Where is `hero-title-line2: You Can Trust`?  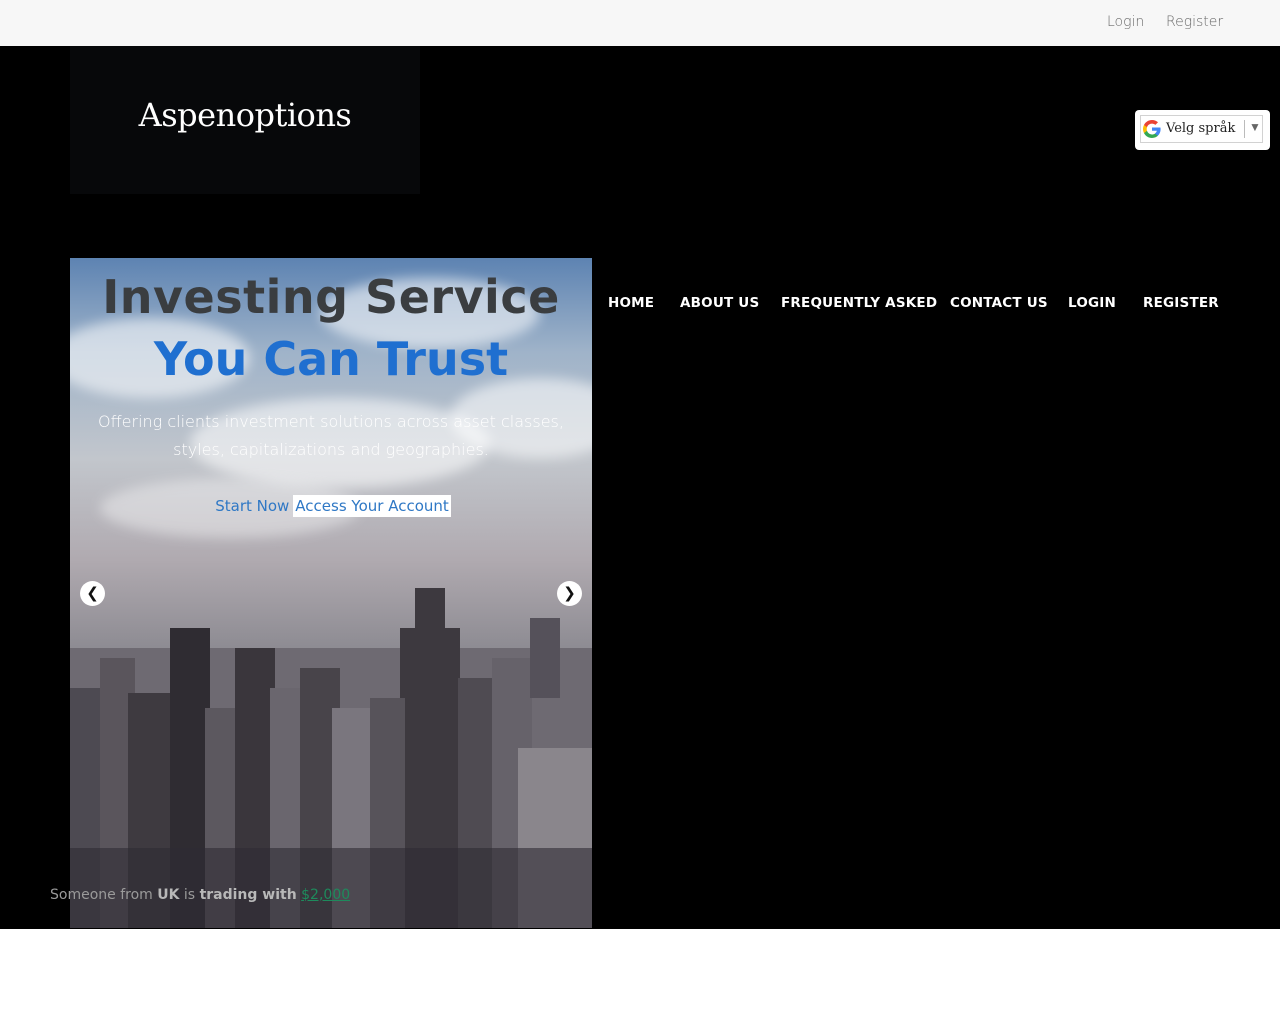
hero-title-line2: You Can Trust is located at coordinates (331, 359).